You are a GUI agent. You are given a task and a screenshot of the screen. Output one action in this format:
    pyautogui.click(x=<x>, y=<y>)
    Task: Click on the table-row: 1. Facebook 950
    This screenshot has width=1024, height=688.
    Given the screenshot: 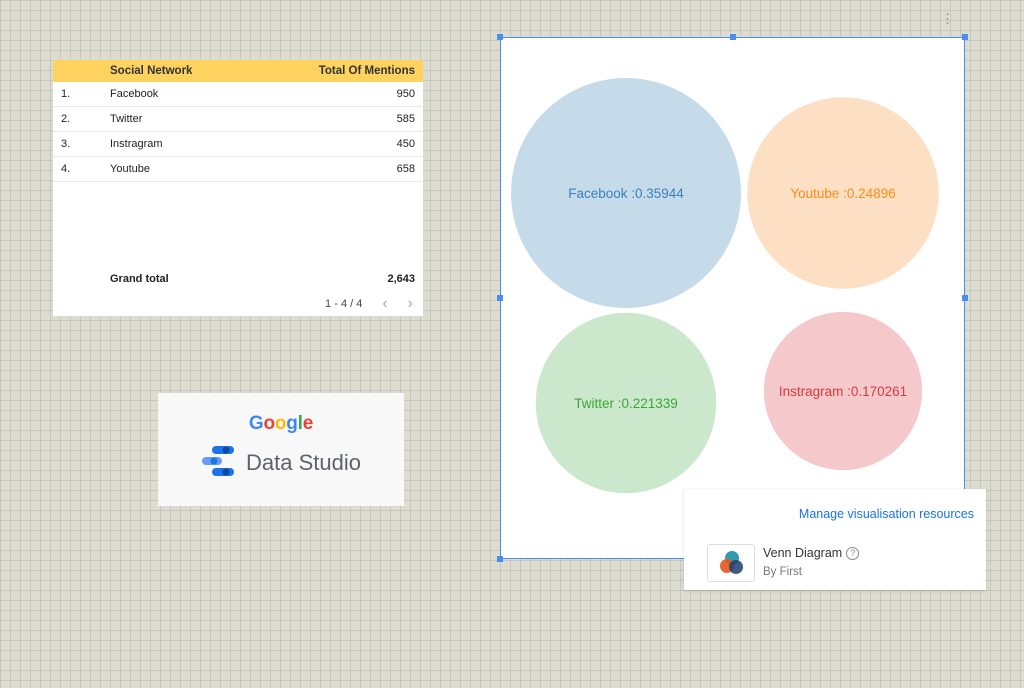 What is the action you would take?
    pyautogui.click(x=238, y=94)
    